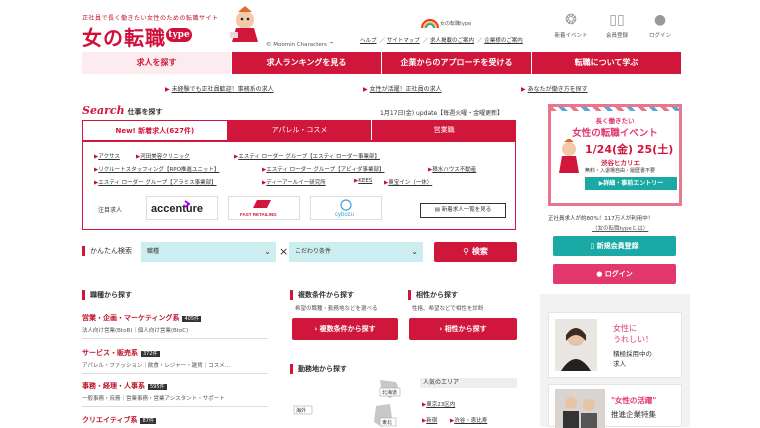 The width and height of the screenshot is (760, 428). What do you see at coordinates (135, 330) in the screenshot?
I see `category-sub: 法人向け営業(BtoB)｜個人向け営業(BtoC)` at bounding box center [135, 330].